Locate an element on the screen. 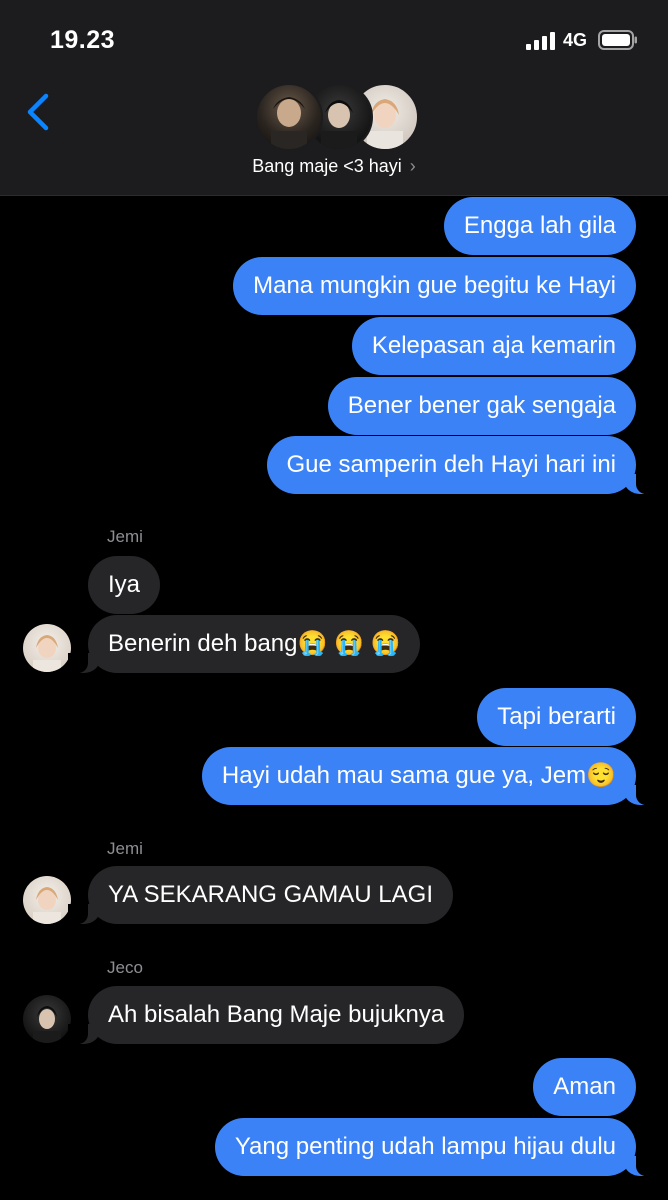 This screenshot has height=1200, width=668. status-time: 19.23 is located at coordinates (83, 40).